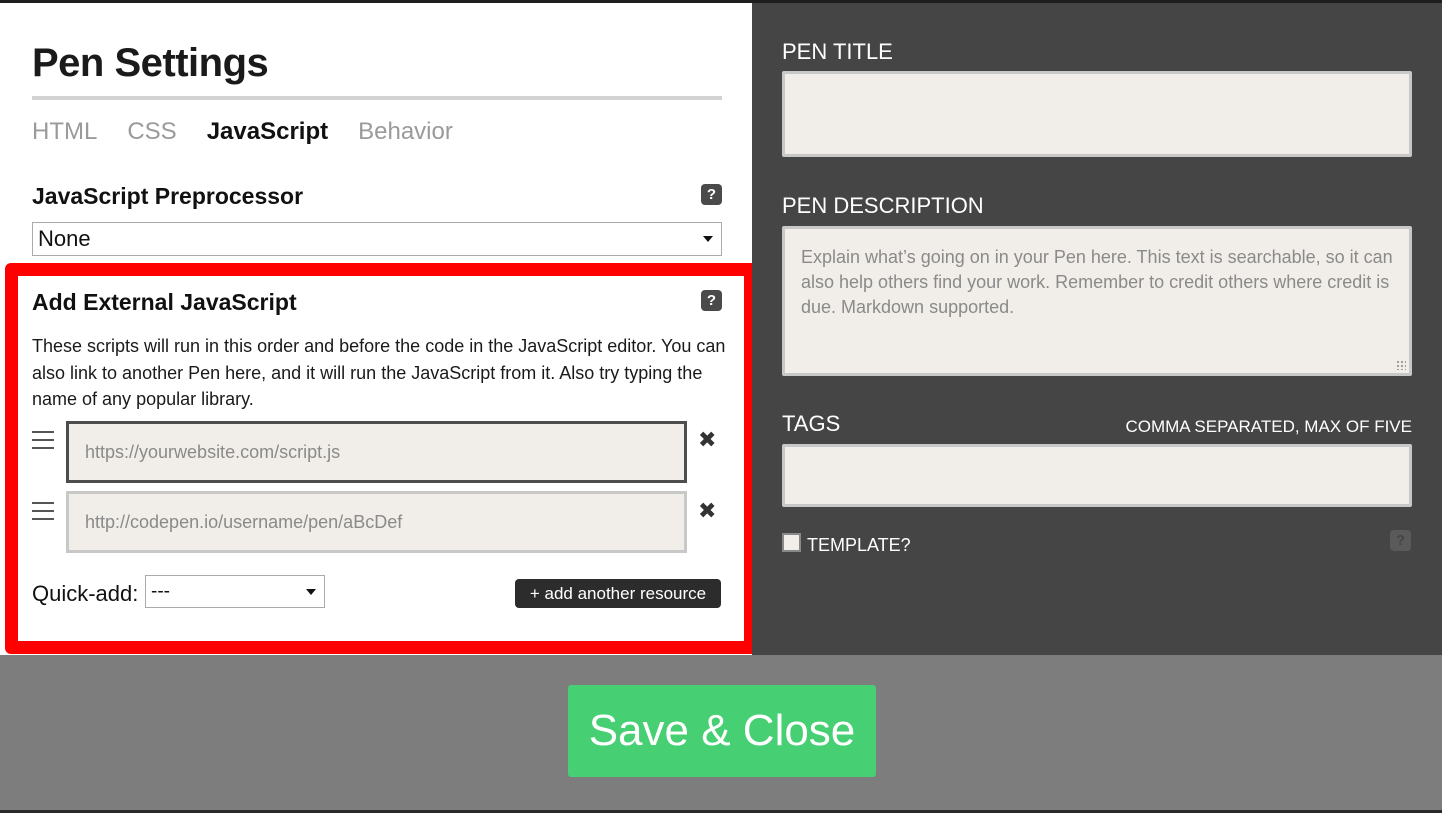 The width and height of the screenshot is (1442, 813). Describe the element at coordinates (213, 451) in the screenshot. I see `external-resource-placeholder-1: https://yourwebsite.com/script.js` at that location.